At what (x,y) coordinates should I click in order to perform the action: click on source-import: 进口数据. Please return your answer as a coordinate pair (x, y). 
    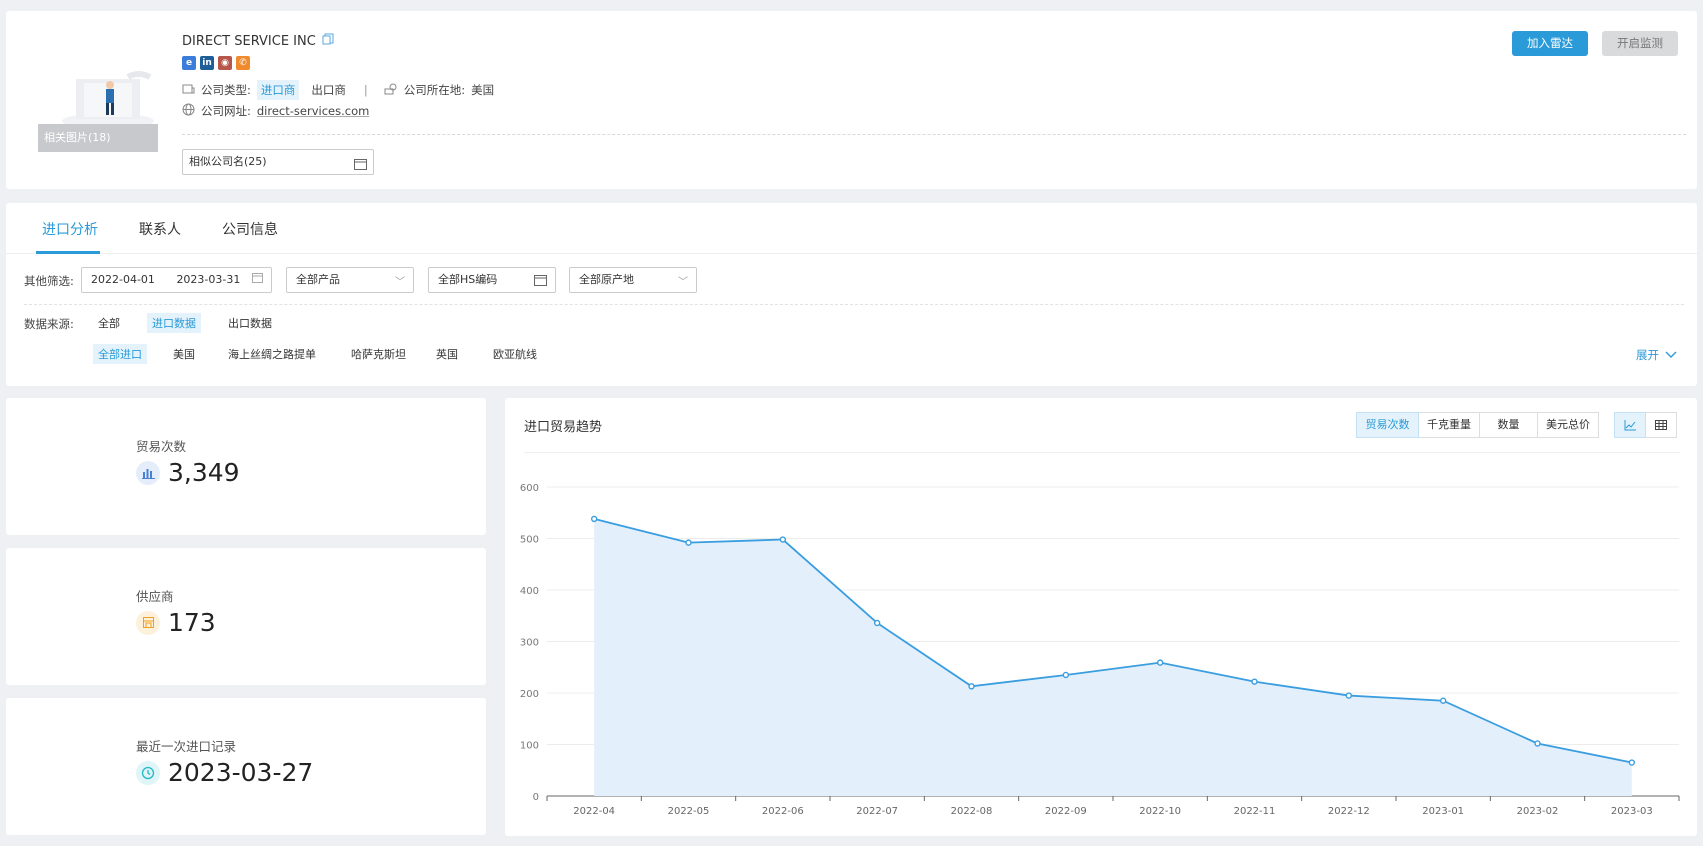
    Looking at the image, I should click on (174, 323).